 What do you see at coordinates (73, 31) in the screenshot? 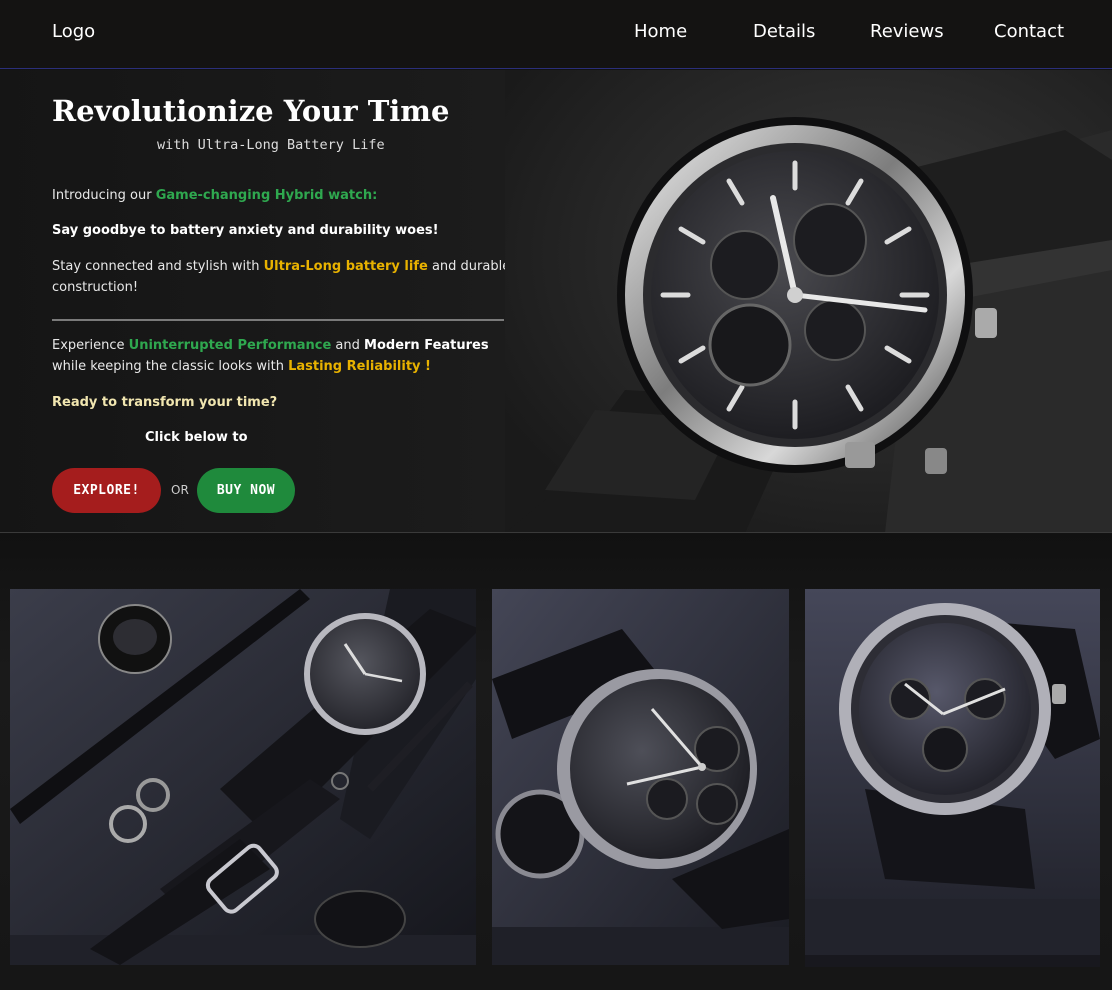
I see `logo: Logo` at bounding box center [73, 31].